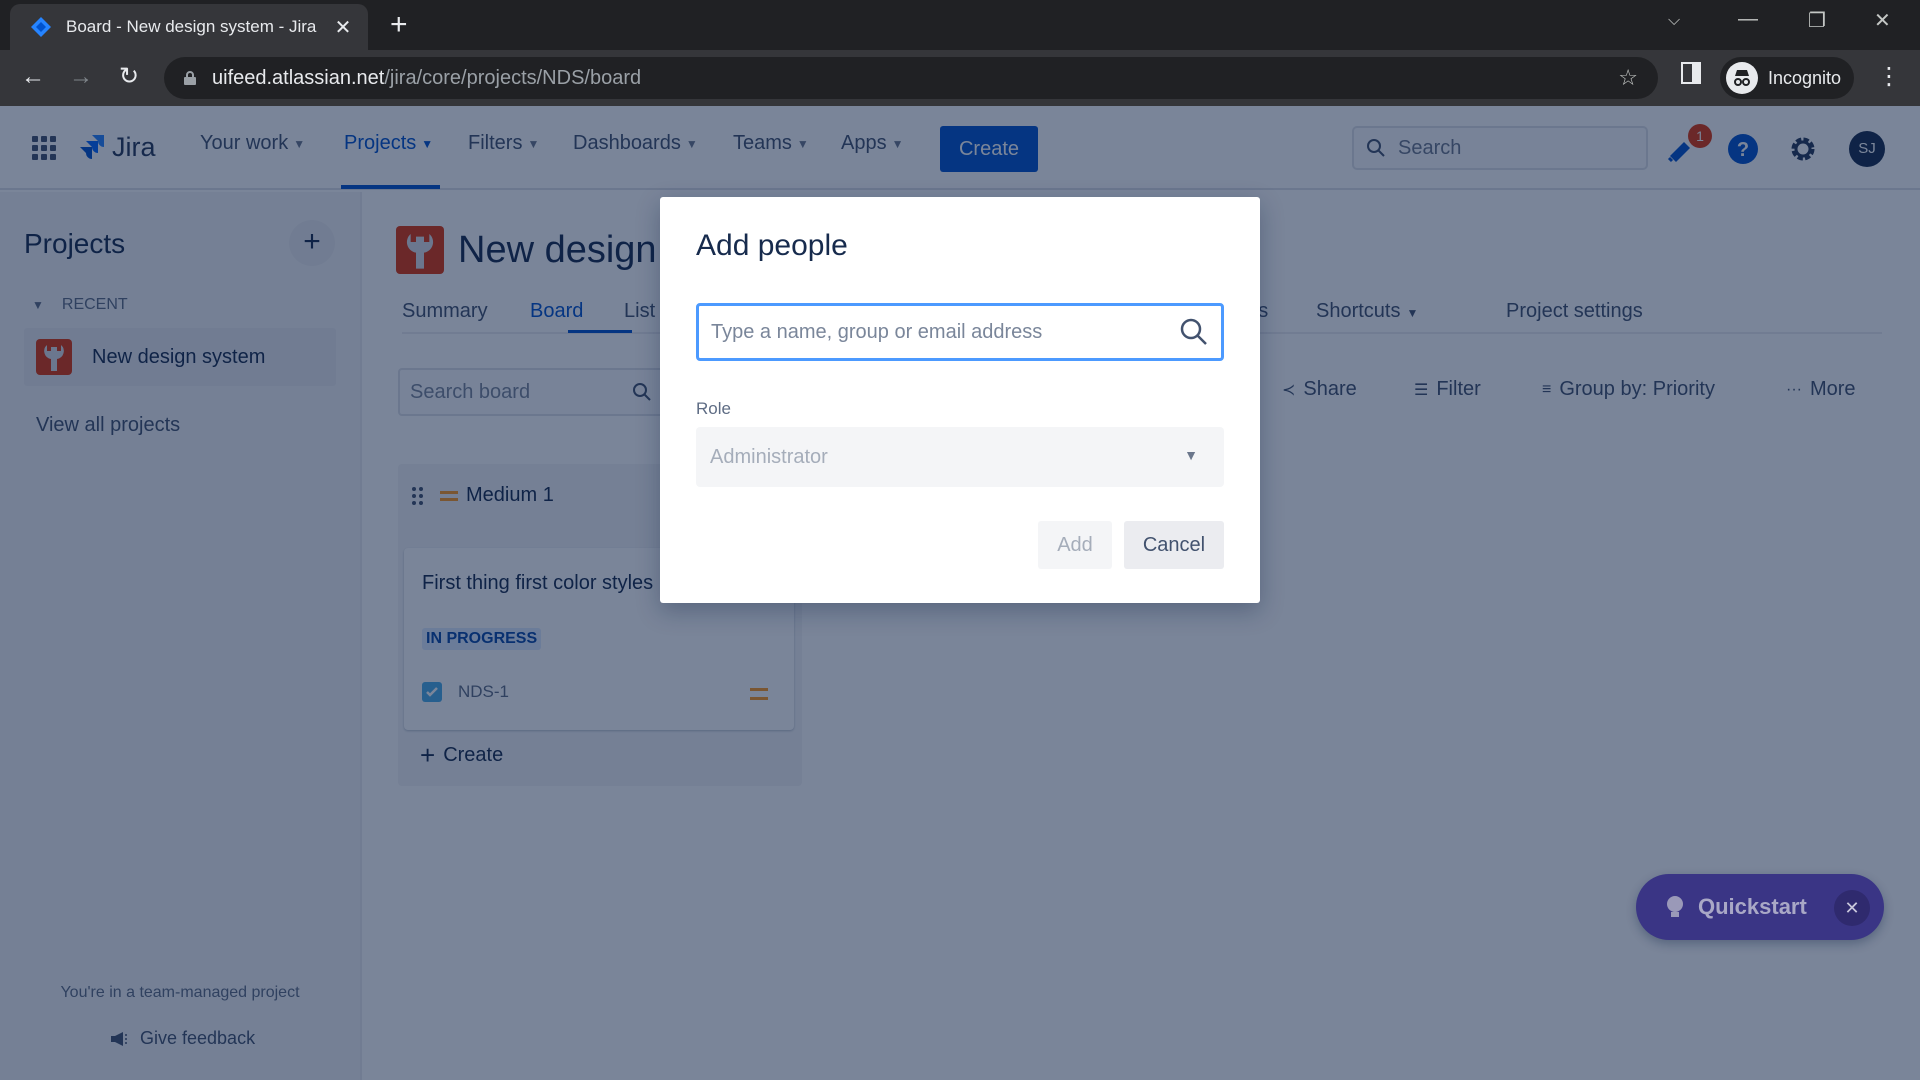 The height and width of the screenshot is (1080, 1920). Describe the element at coordinates (1805, 77) in the screenshot. I see `incognito-label: Incognito` at that location.